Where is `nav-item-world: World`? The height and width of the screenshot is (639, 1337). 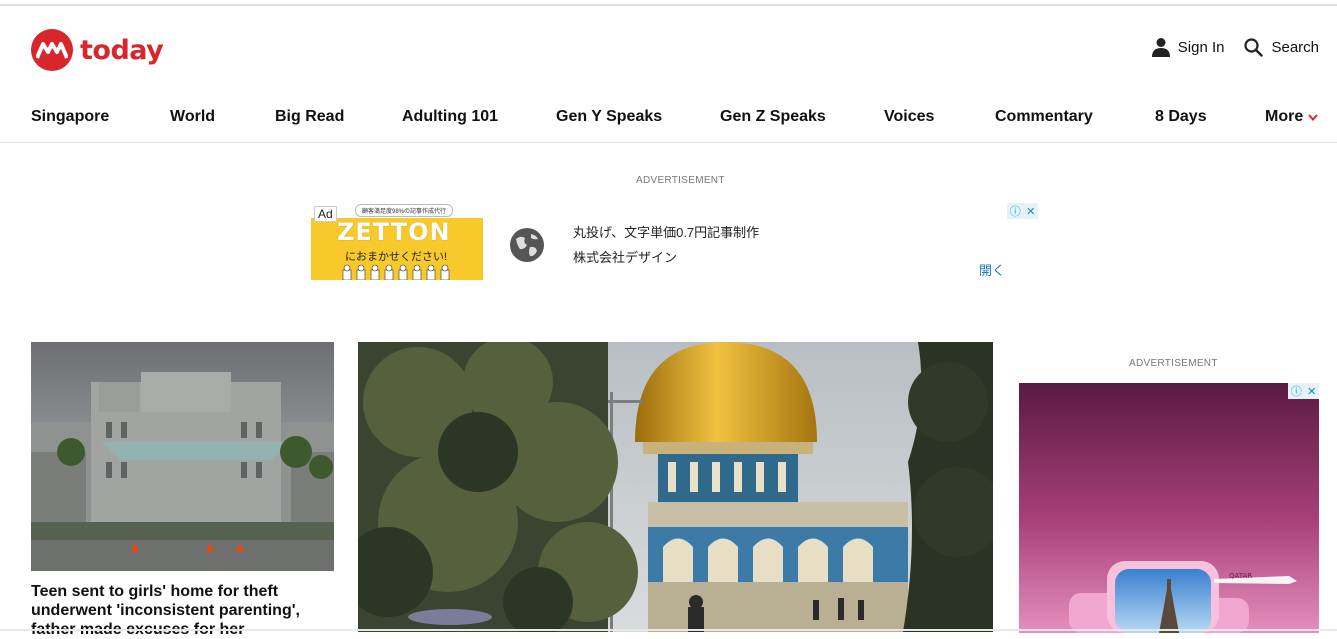 nav-item-world: World is located at coordinates (192, 117).